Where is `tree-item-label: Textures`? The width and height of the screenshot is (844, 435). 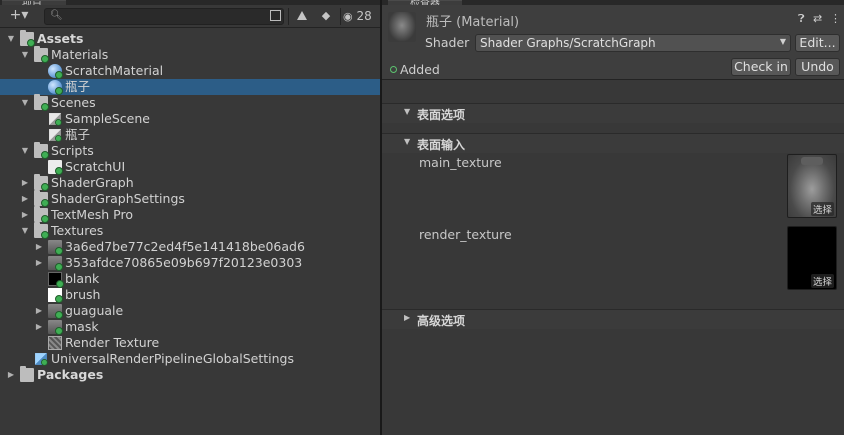
tree-item-label: Textures is located at coordinates (77, 230).